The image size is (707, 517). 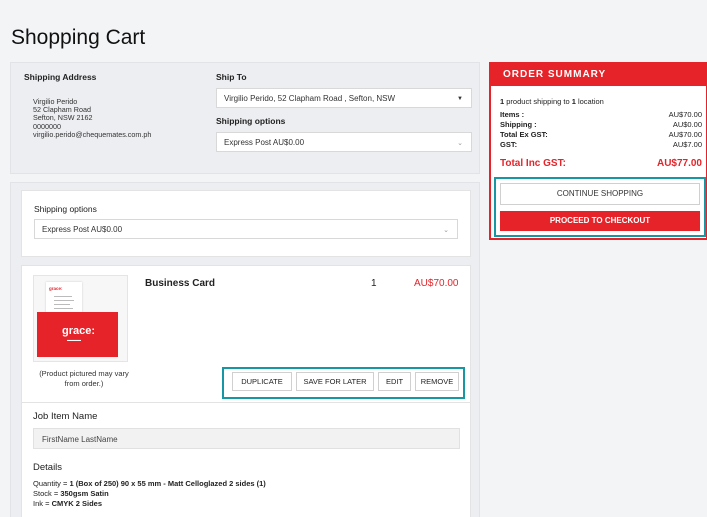 What do you see at coordinates (538, 101) in the screenshot?
I see `intro-text: product shipping to` at bounding box center [538, 101].